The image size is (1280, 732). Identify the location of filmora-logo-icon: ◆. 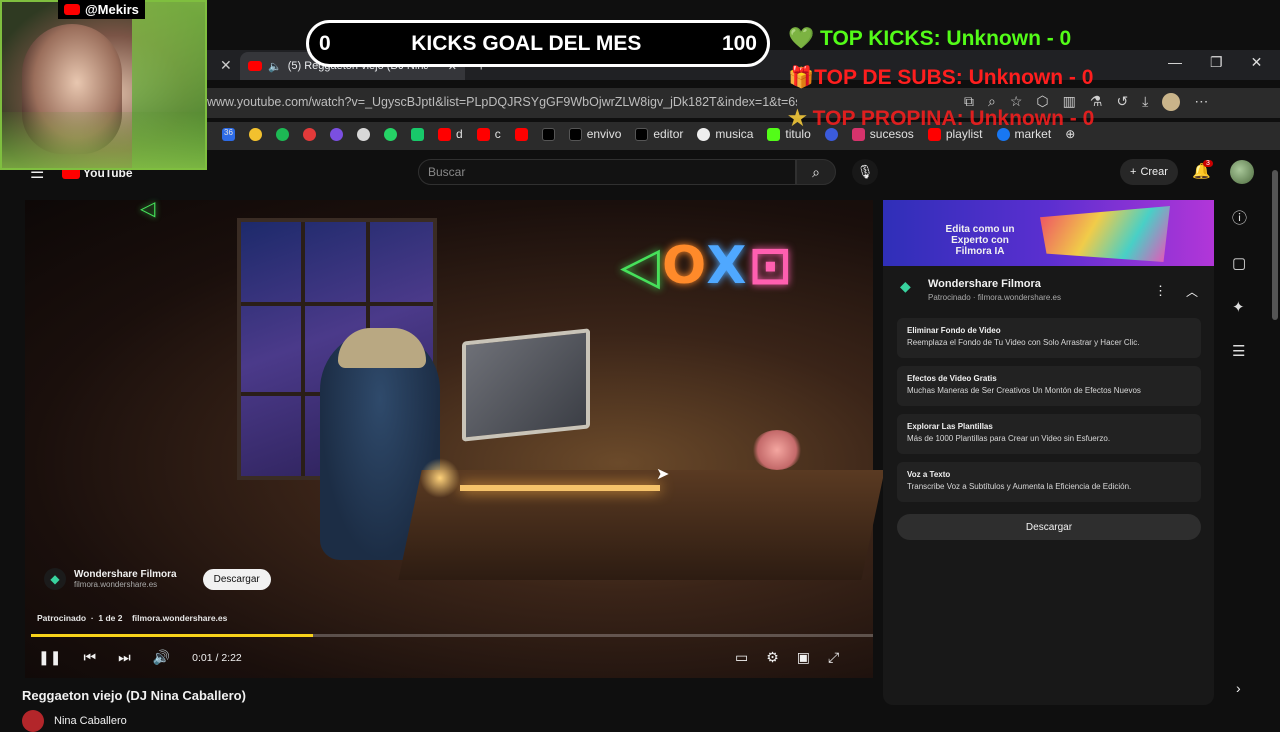
(905, 286).